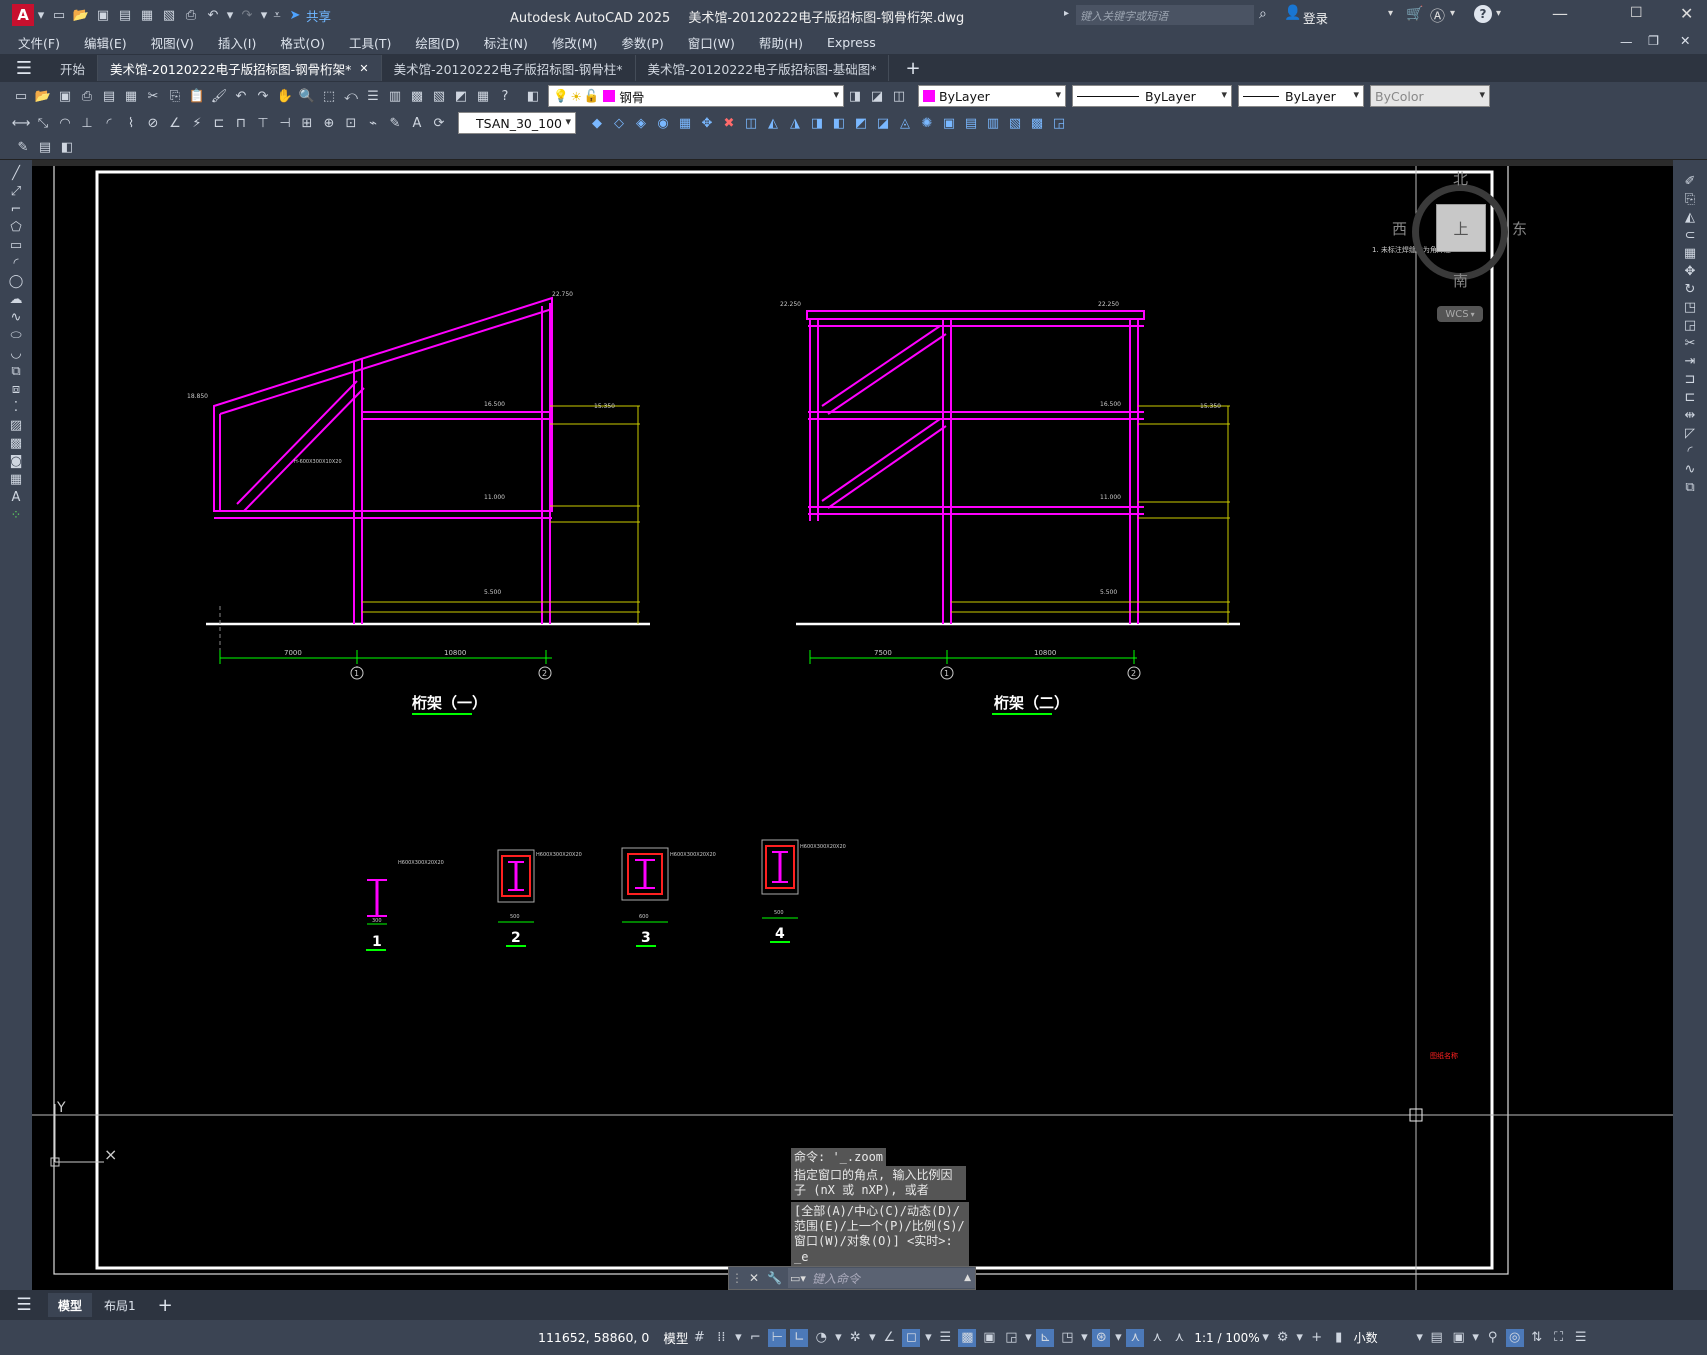 The image size is (1707, 1355). Describe the element at coordinates (241, 123) in the screenshot. I see `dim-continue-icon: ⊓` at that location.